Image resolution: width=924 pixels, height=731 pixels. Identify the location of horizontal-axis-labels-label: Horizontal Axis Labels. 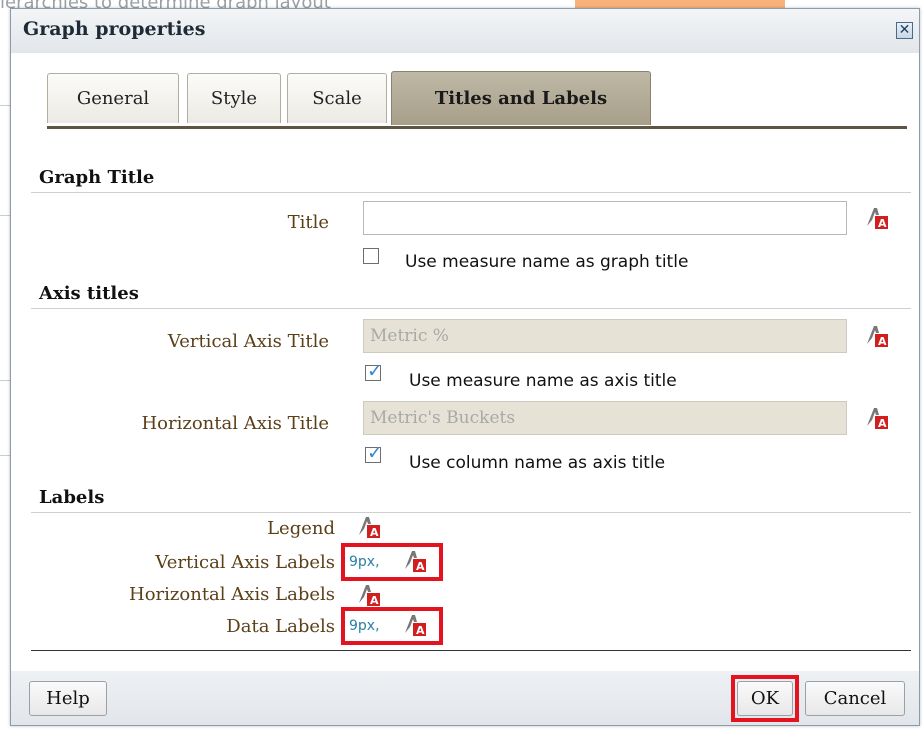
(232, 594).